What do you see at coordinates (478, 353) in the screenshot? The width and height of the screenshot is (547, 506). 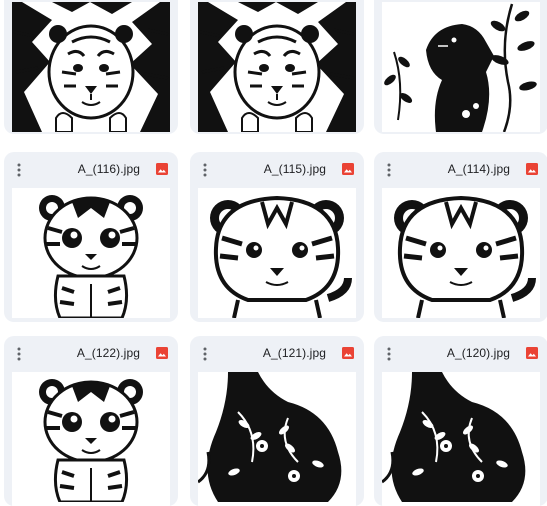 I see `file-name: A_(120).jpg` at bounding box center [478, 353].